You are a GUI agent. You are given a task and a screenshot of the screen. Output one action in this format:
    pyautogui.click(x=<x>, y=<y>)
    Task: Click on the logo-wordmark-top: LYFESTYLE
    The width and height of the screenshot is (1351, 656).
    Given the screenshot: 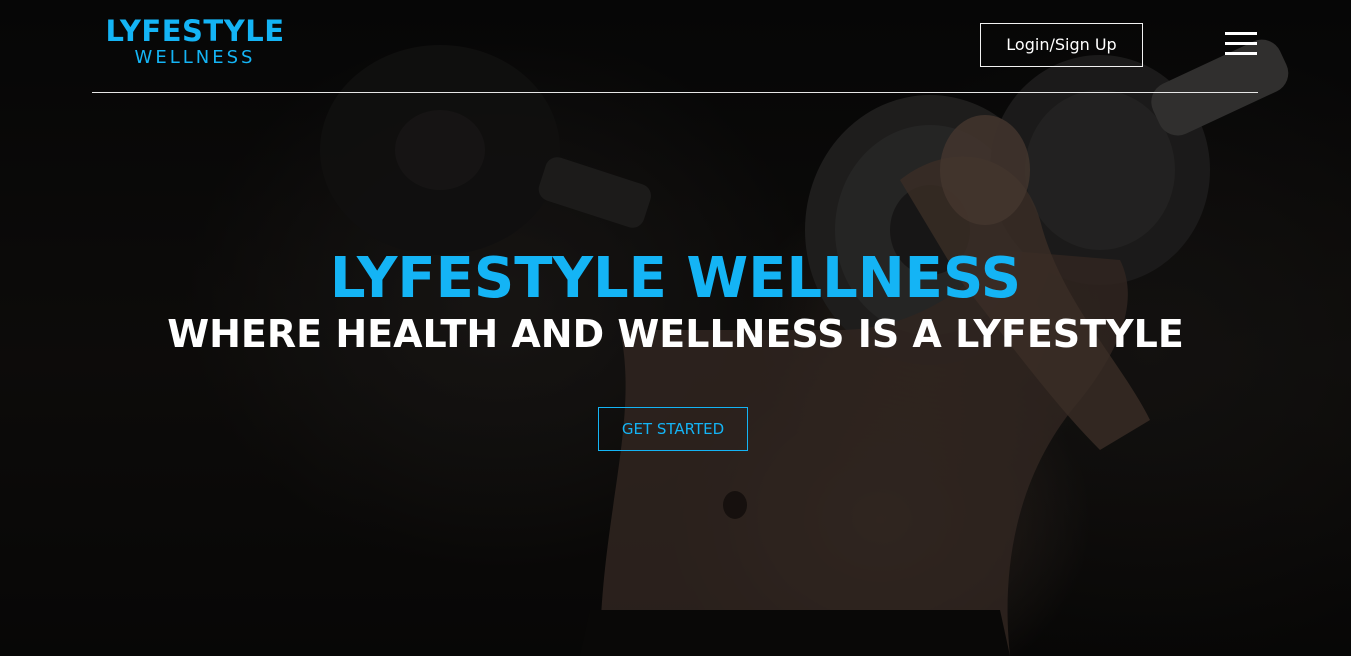 What is the action you would take?
    pyautogui.click(x=195, y=31)
    